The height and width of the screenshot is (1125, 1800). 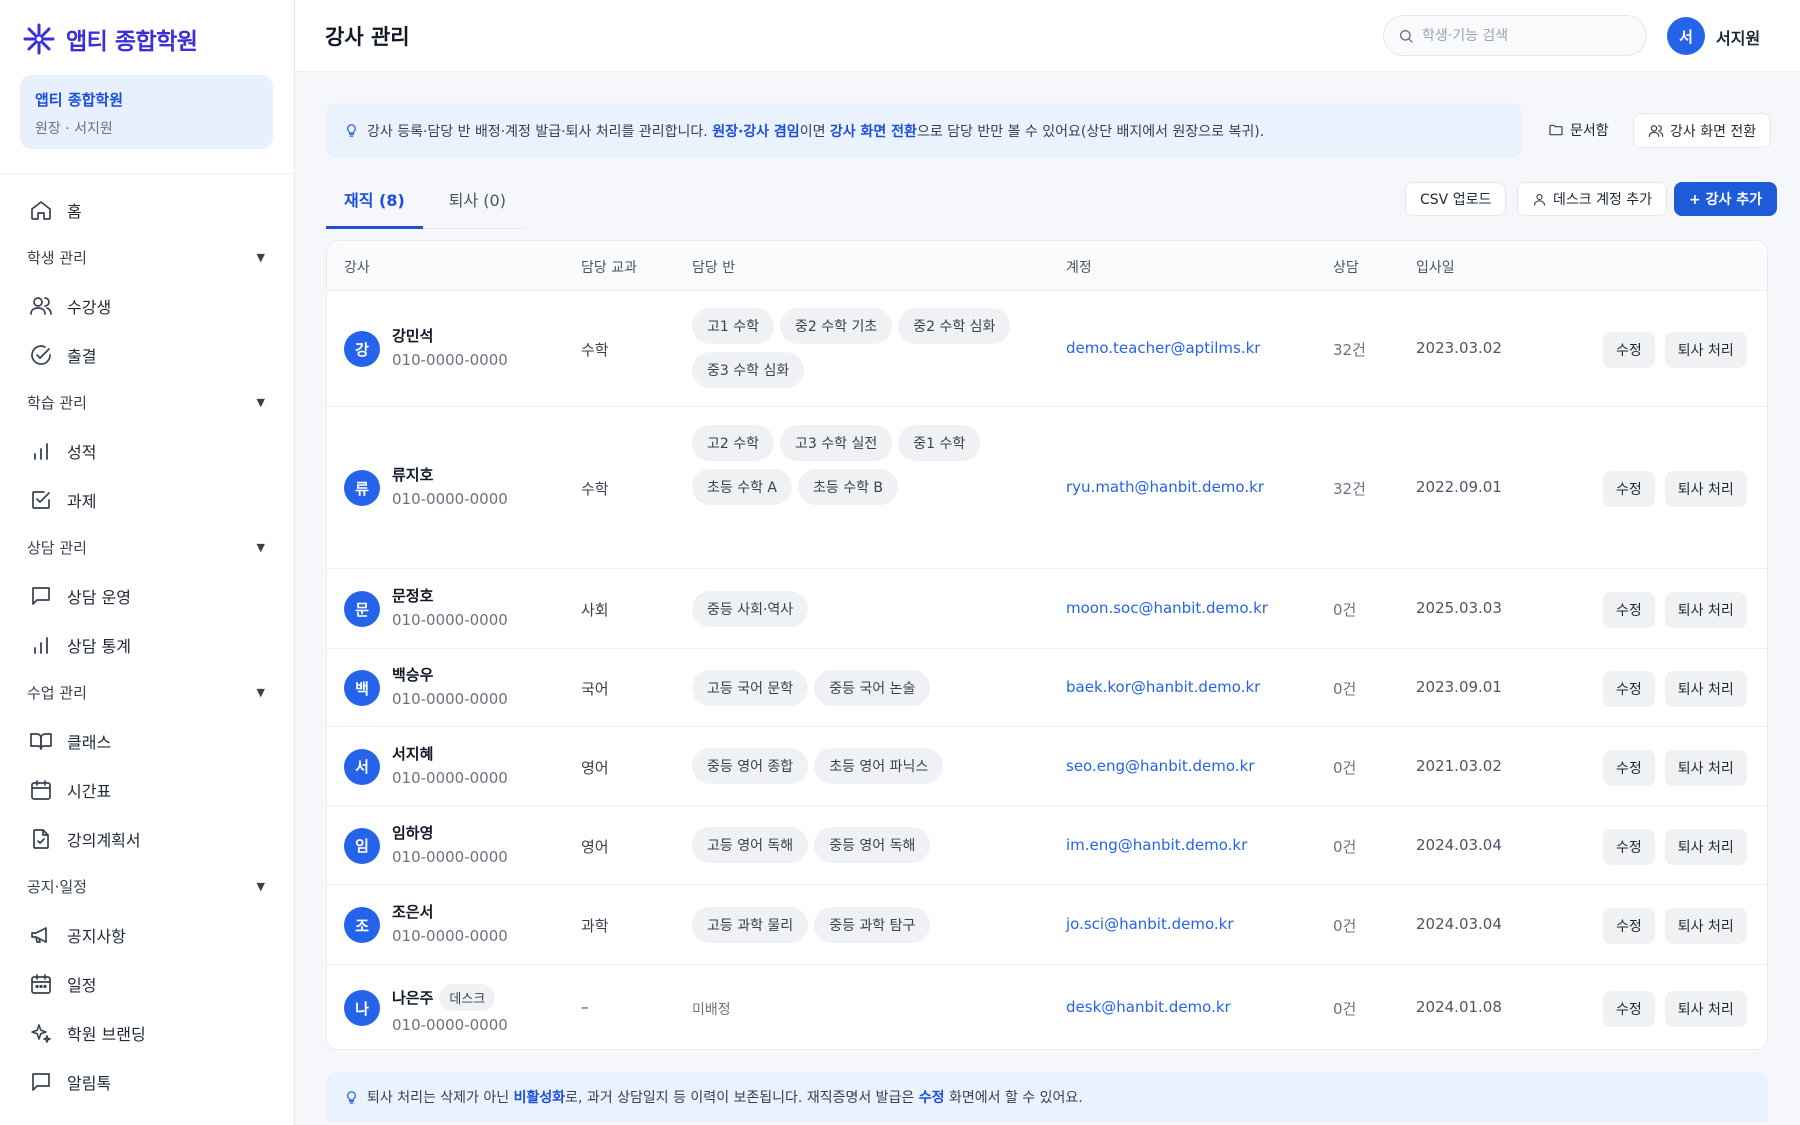 What do you see at coordinates (1522, 35) in the screenshot?
I see `search-input` at bounding box center [1522, 35].